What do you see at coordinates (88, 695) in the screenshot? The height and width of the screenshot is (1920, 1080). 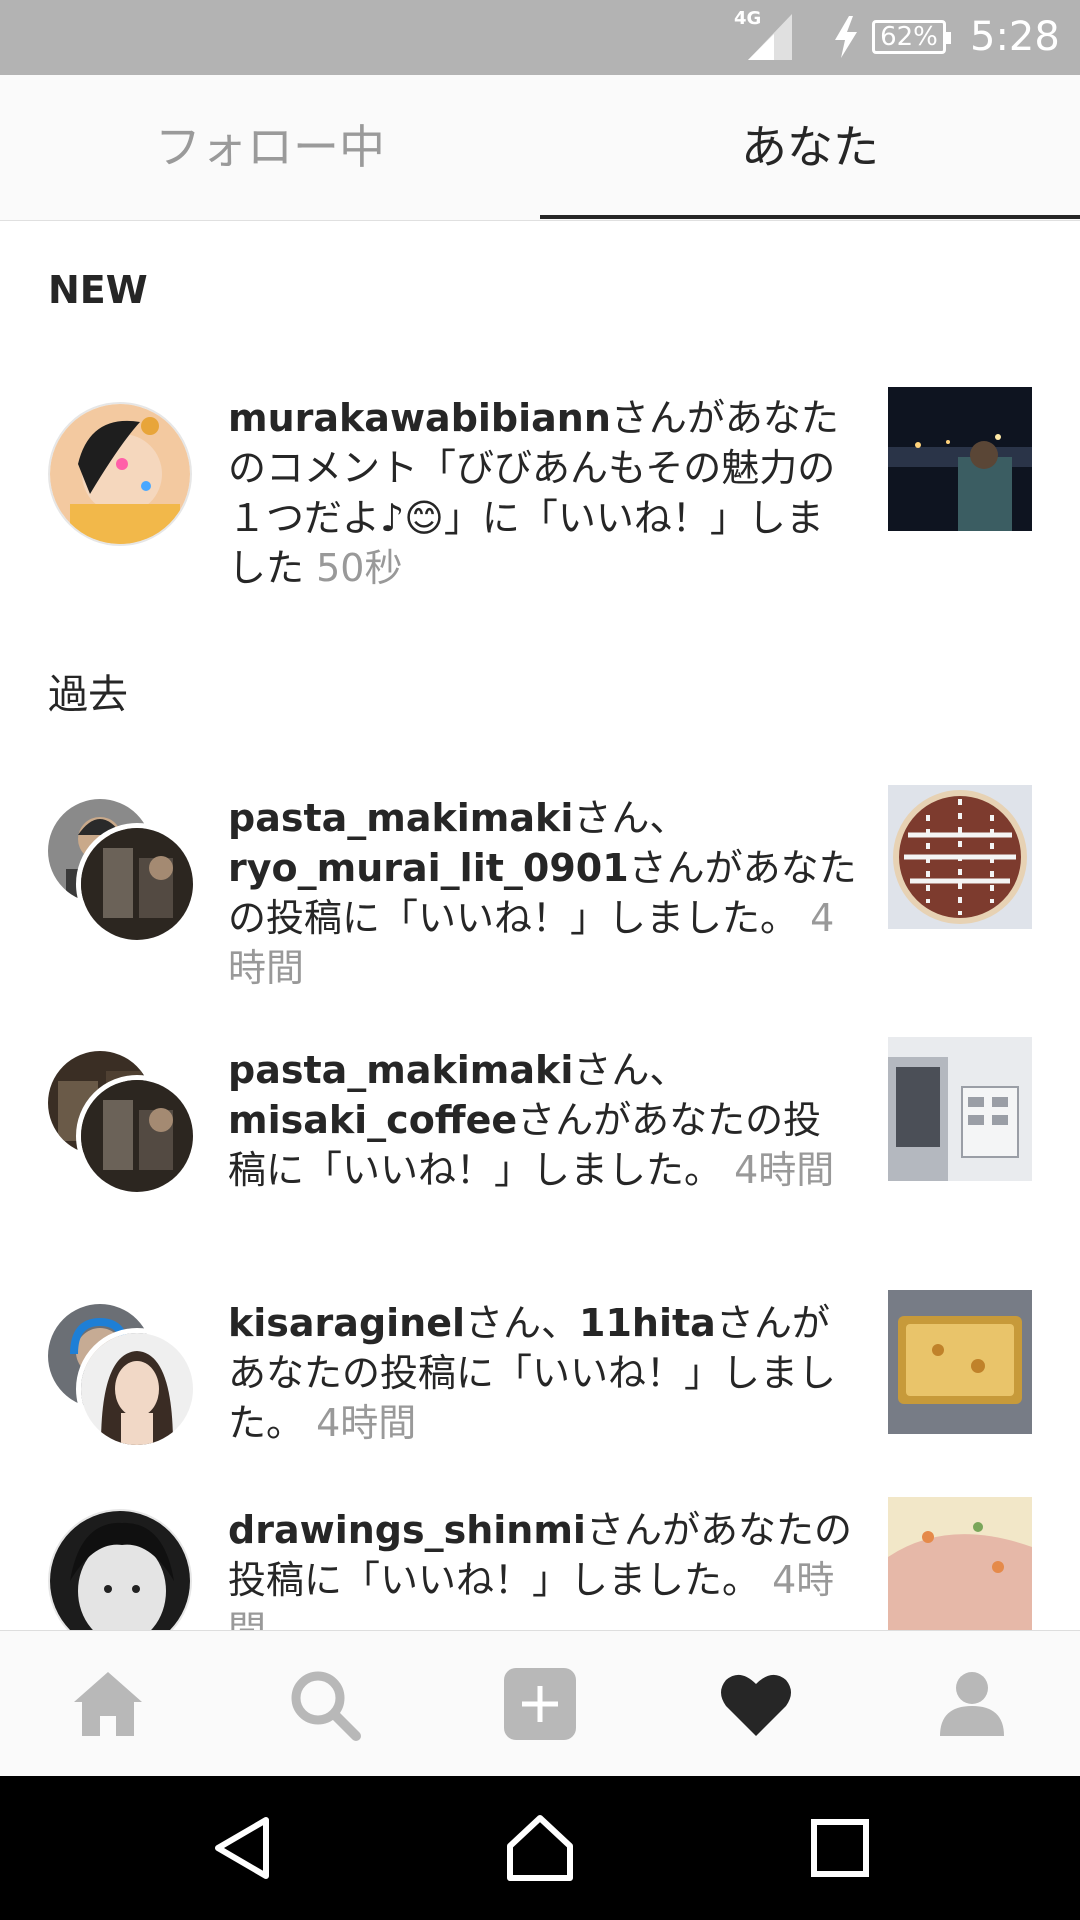 I see `section-title-past: 過去` at bounding box center [88, 695].